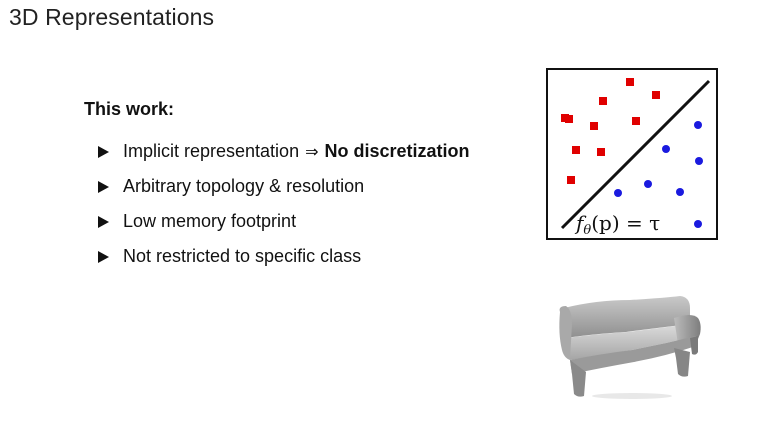 The width and height of the screenshot is (758, 434). What do you see at coordinates (211, 151) in the screenshot?
I see `bullet-text: Implicit representation` at bounding box center [211, 151].